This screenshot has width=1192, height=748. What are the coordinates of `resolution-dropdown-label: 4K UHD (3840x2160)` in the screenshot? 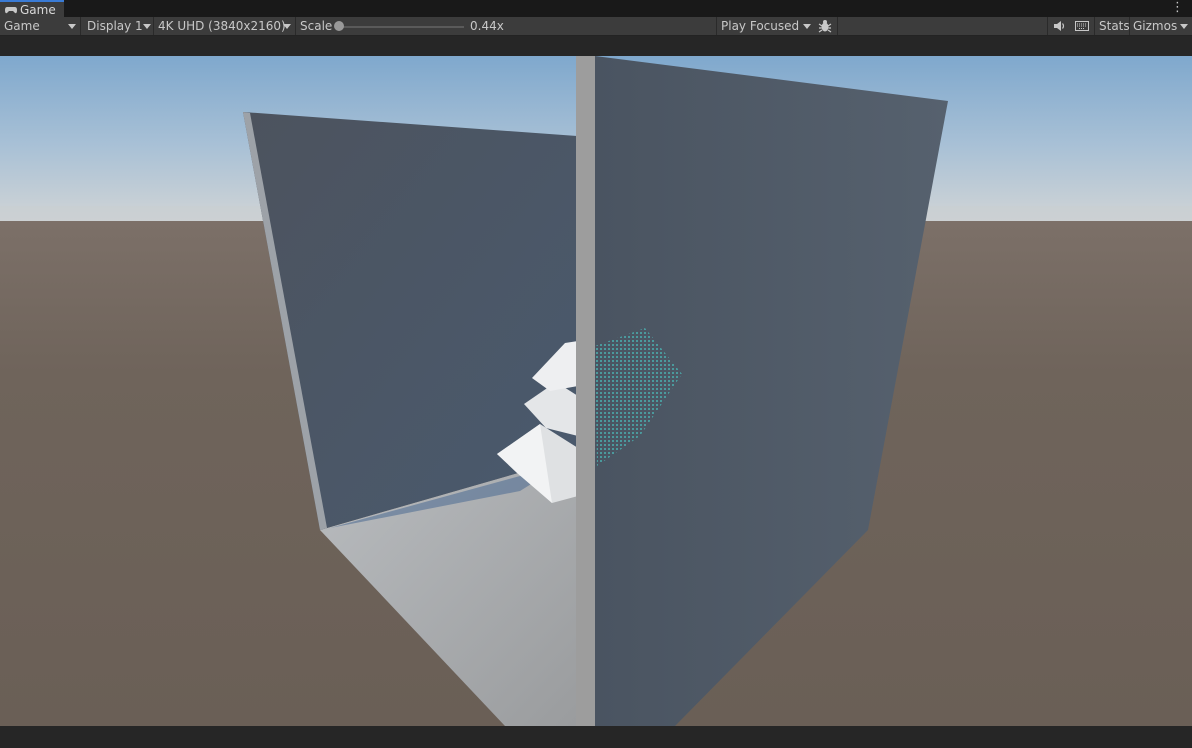 It's located at (222, 26).